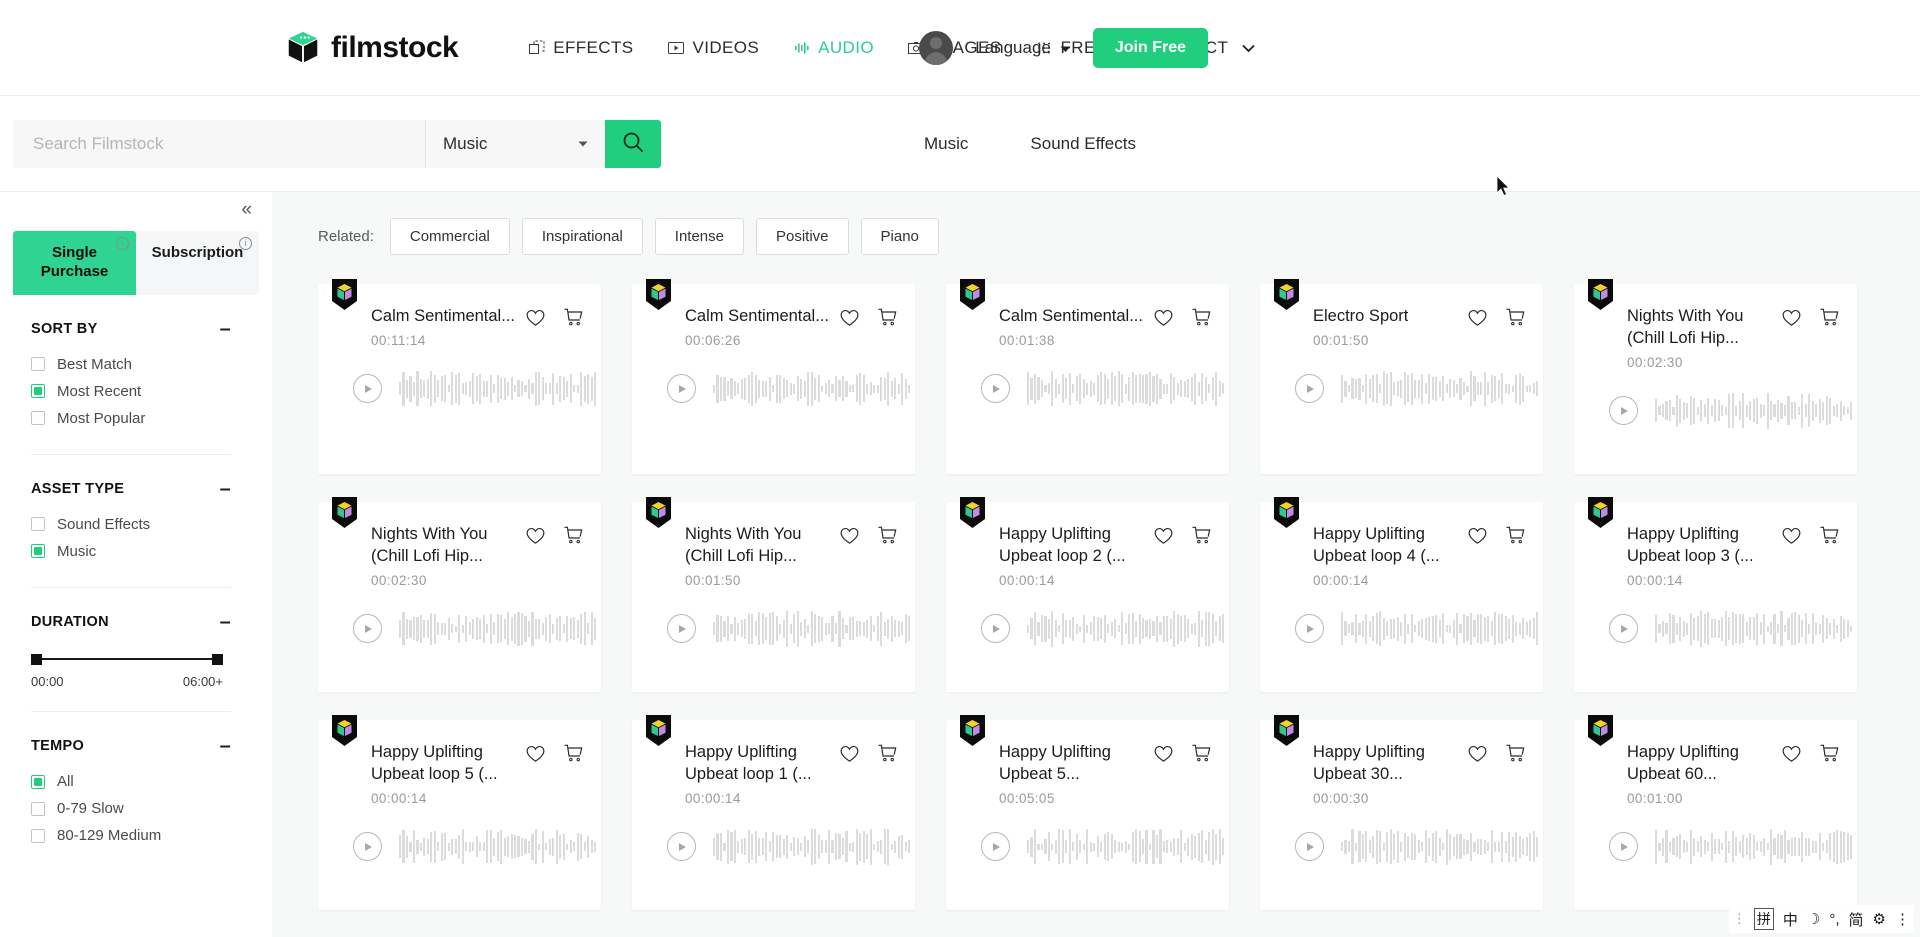 This screenshot has width=1920, height=937. Describe the element at coordinates (127, 659) in the screenshot. I see `slider-track` at that location.